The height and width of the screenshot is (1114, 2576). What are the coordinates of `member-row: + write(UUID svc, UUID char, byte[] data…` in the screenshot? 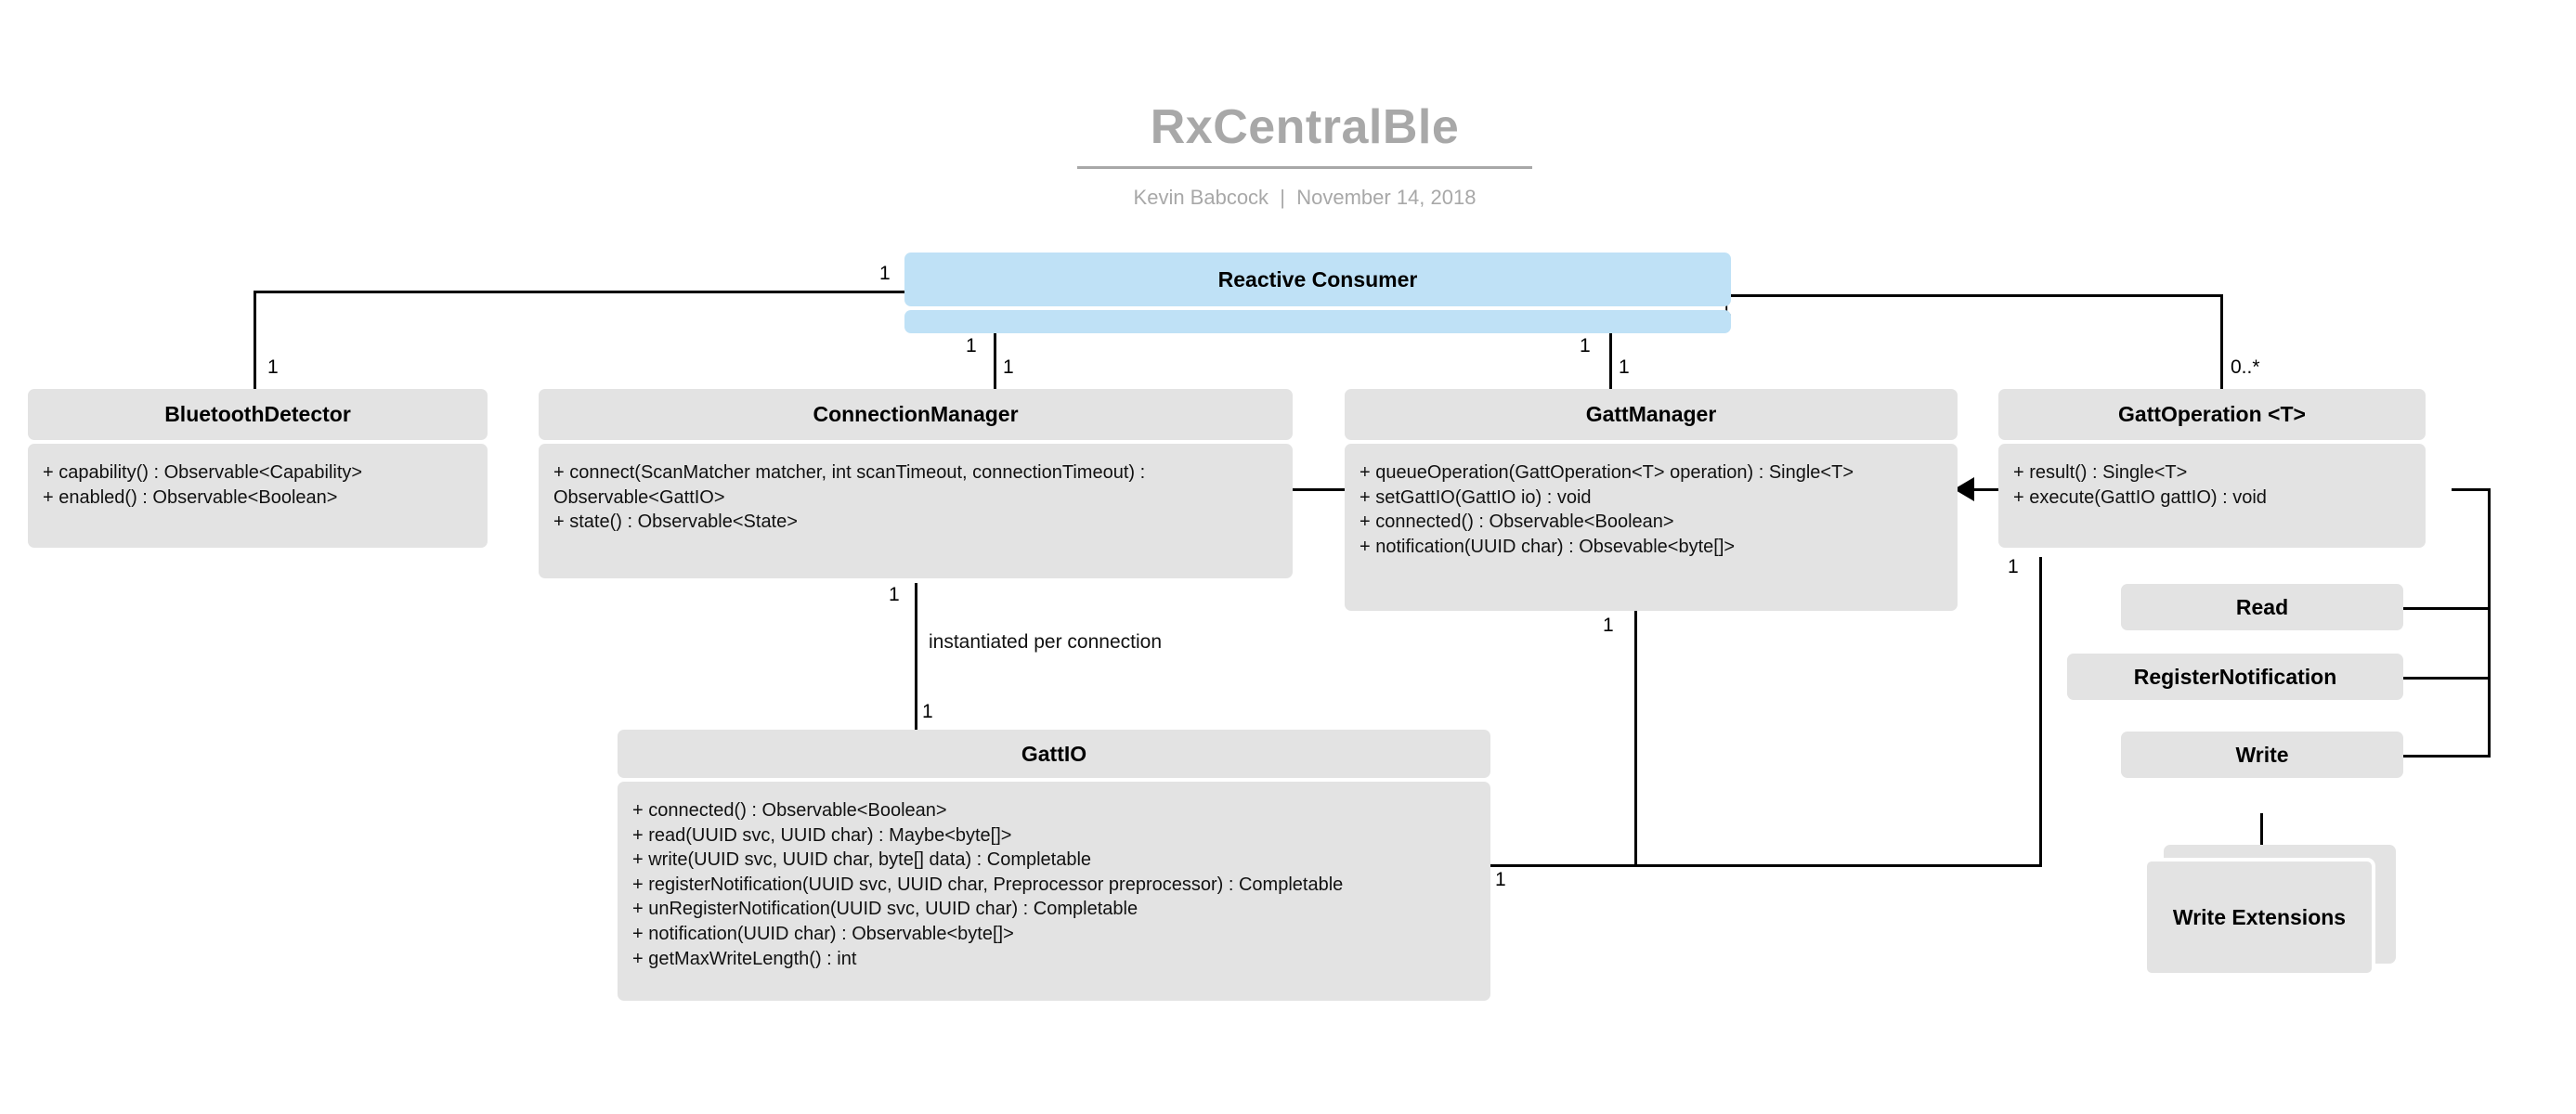 It's located at (862, 860).